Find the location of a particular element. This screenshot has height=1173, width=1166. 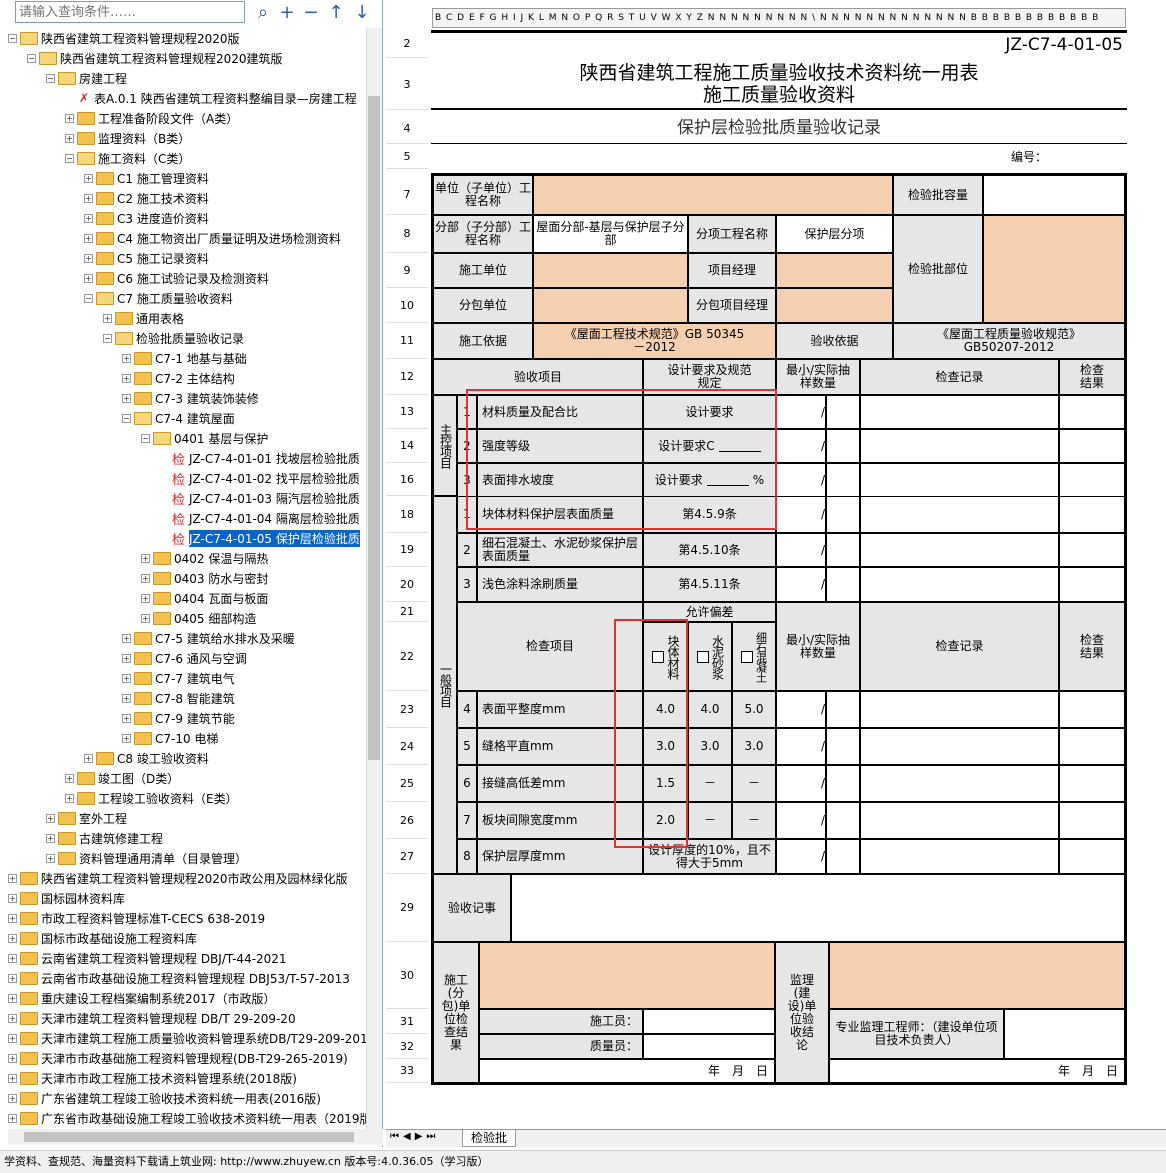

tree-node: + C1 施工管理资料 is located at coordinates (146, 178).